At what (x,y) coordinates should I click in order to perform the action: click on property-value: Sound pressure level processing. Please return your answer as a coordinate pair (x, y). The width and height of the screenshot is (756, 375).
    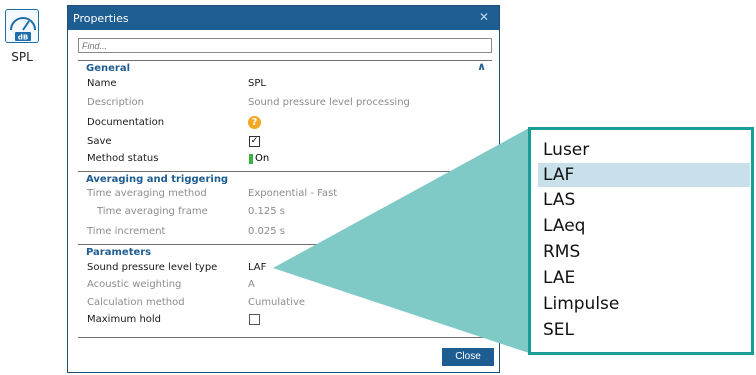
    Looking at the image, I should click on (329, 102).